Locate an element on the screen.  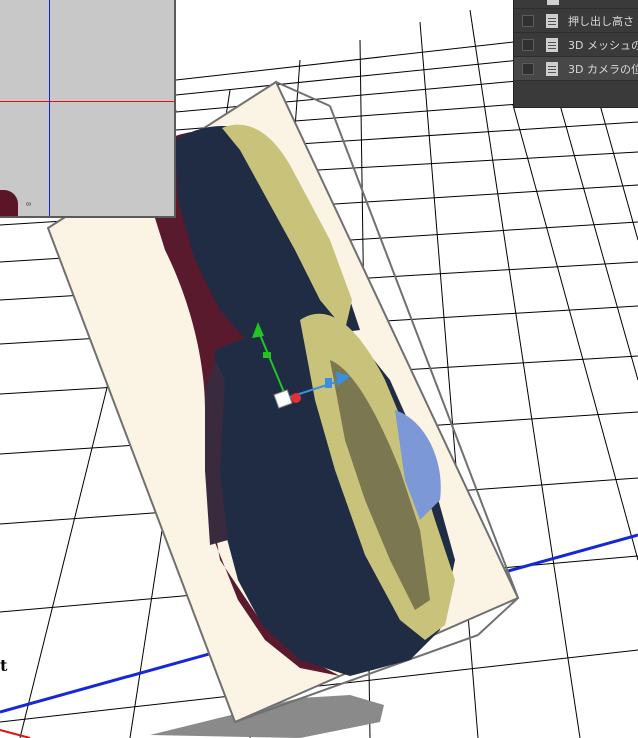
layer-row-mesh-position: 3D メッシュの位 is located at coordinates (576, 45).